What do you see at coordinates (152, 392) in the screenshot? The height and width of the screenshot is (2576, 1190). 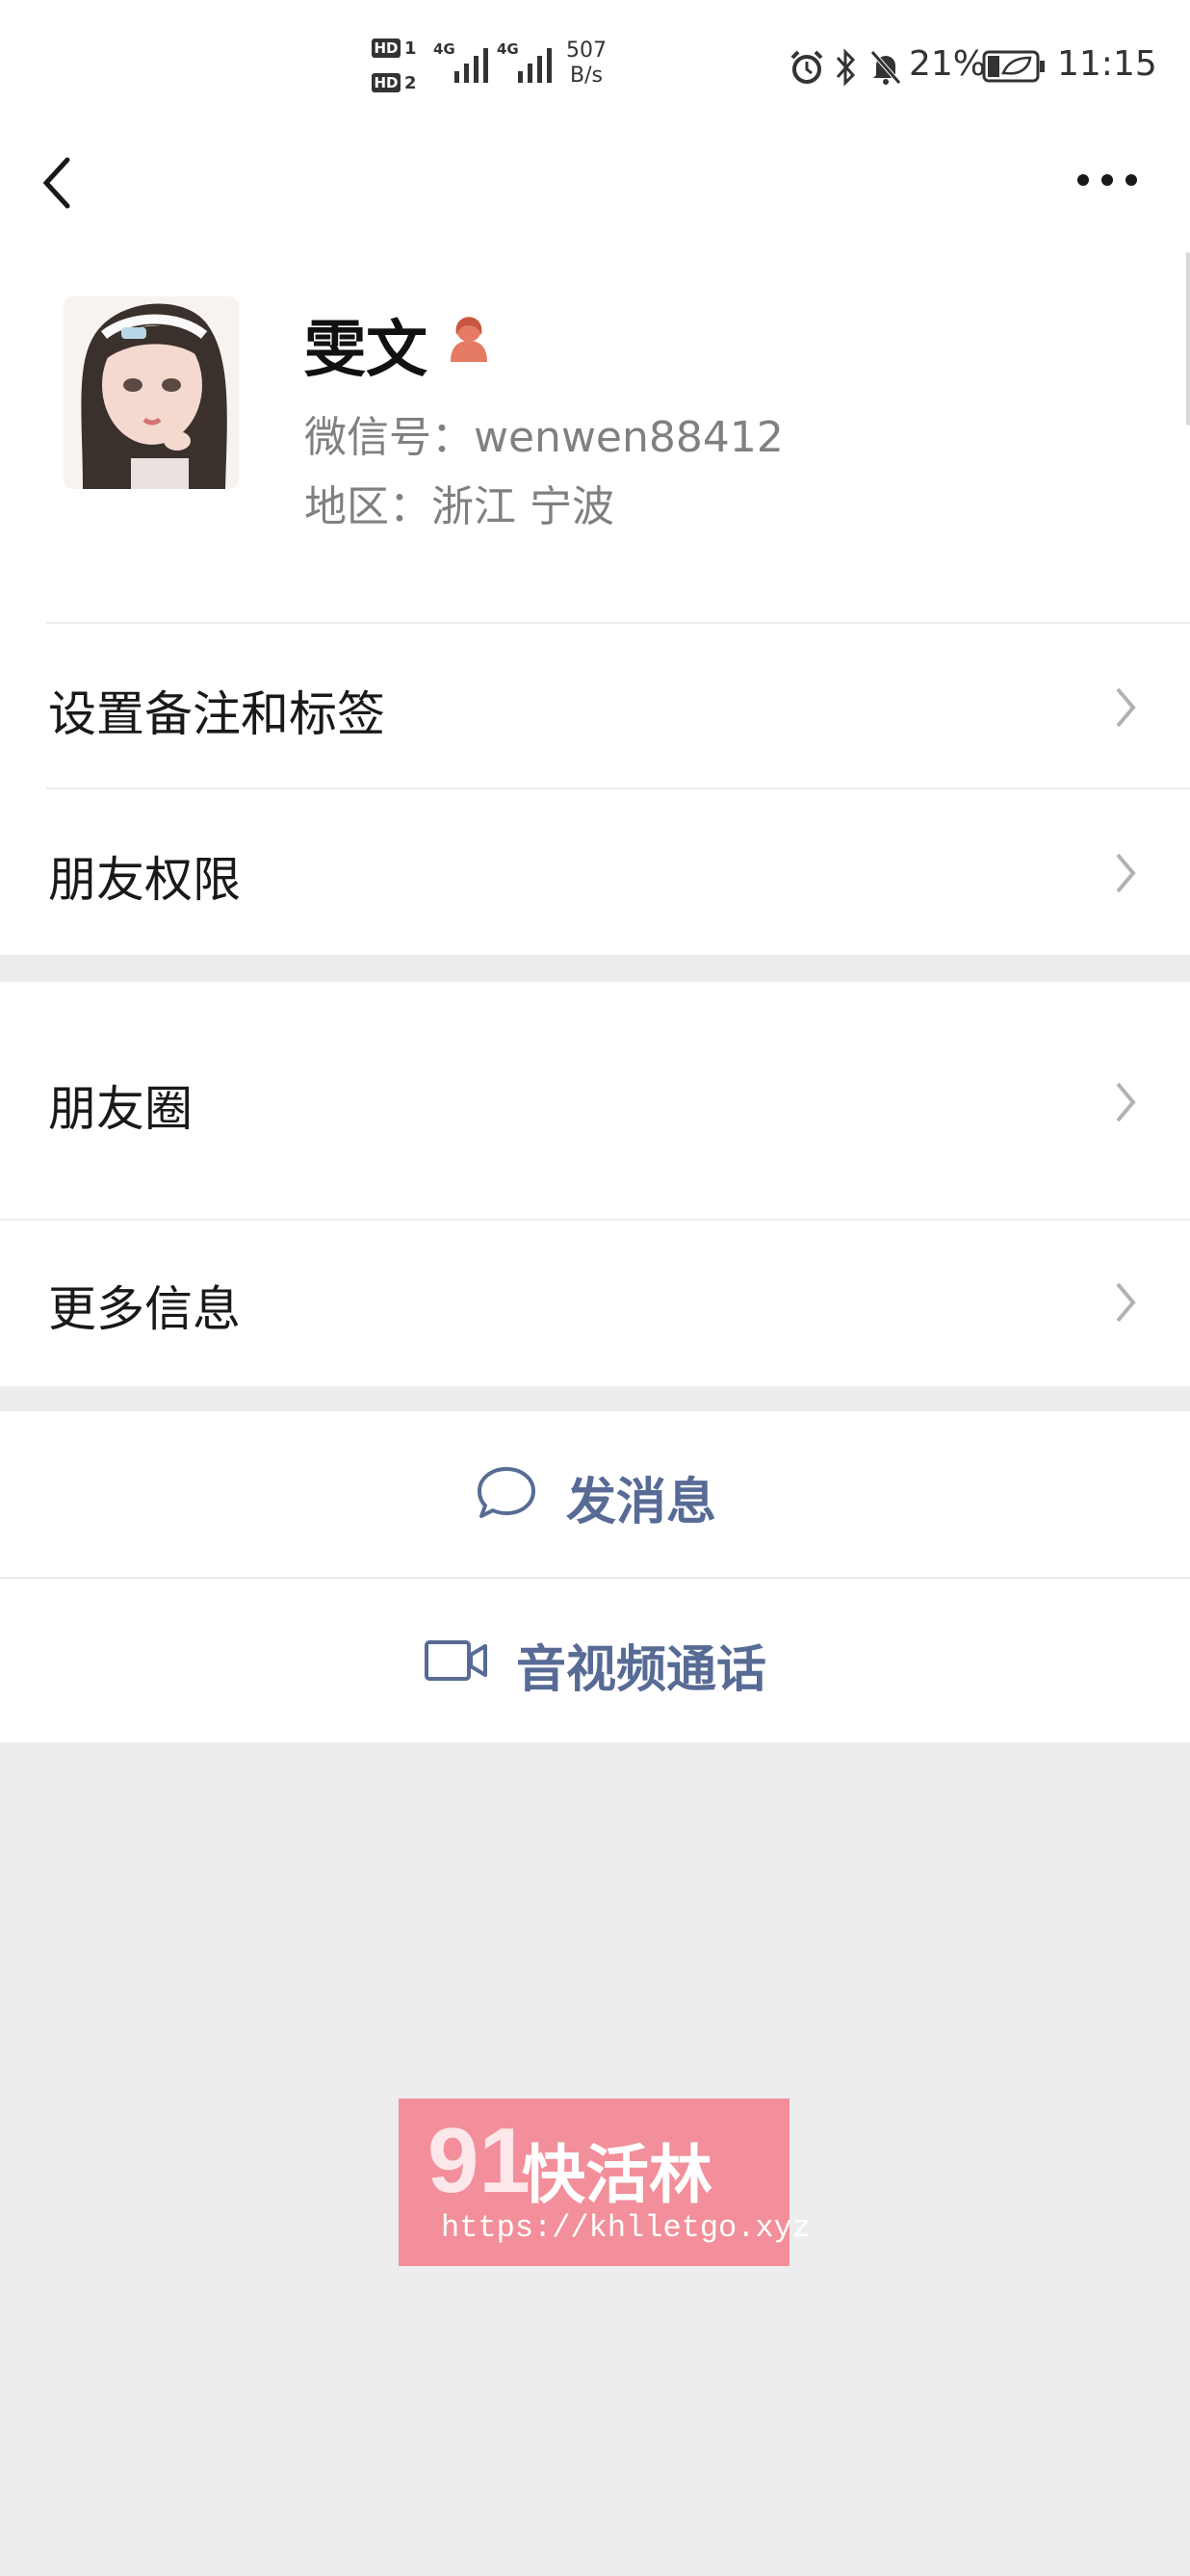 I see `avatar` at bounding box center [152, 392].